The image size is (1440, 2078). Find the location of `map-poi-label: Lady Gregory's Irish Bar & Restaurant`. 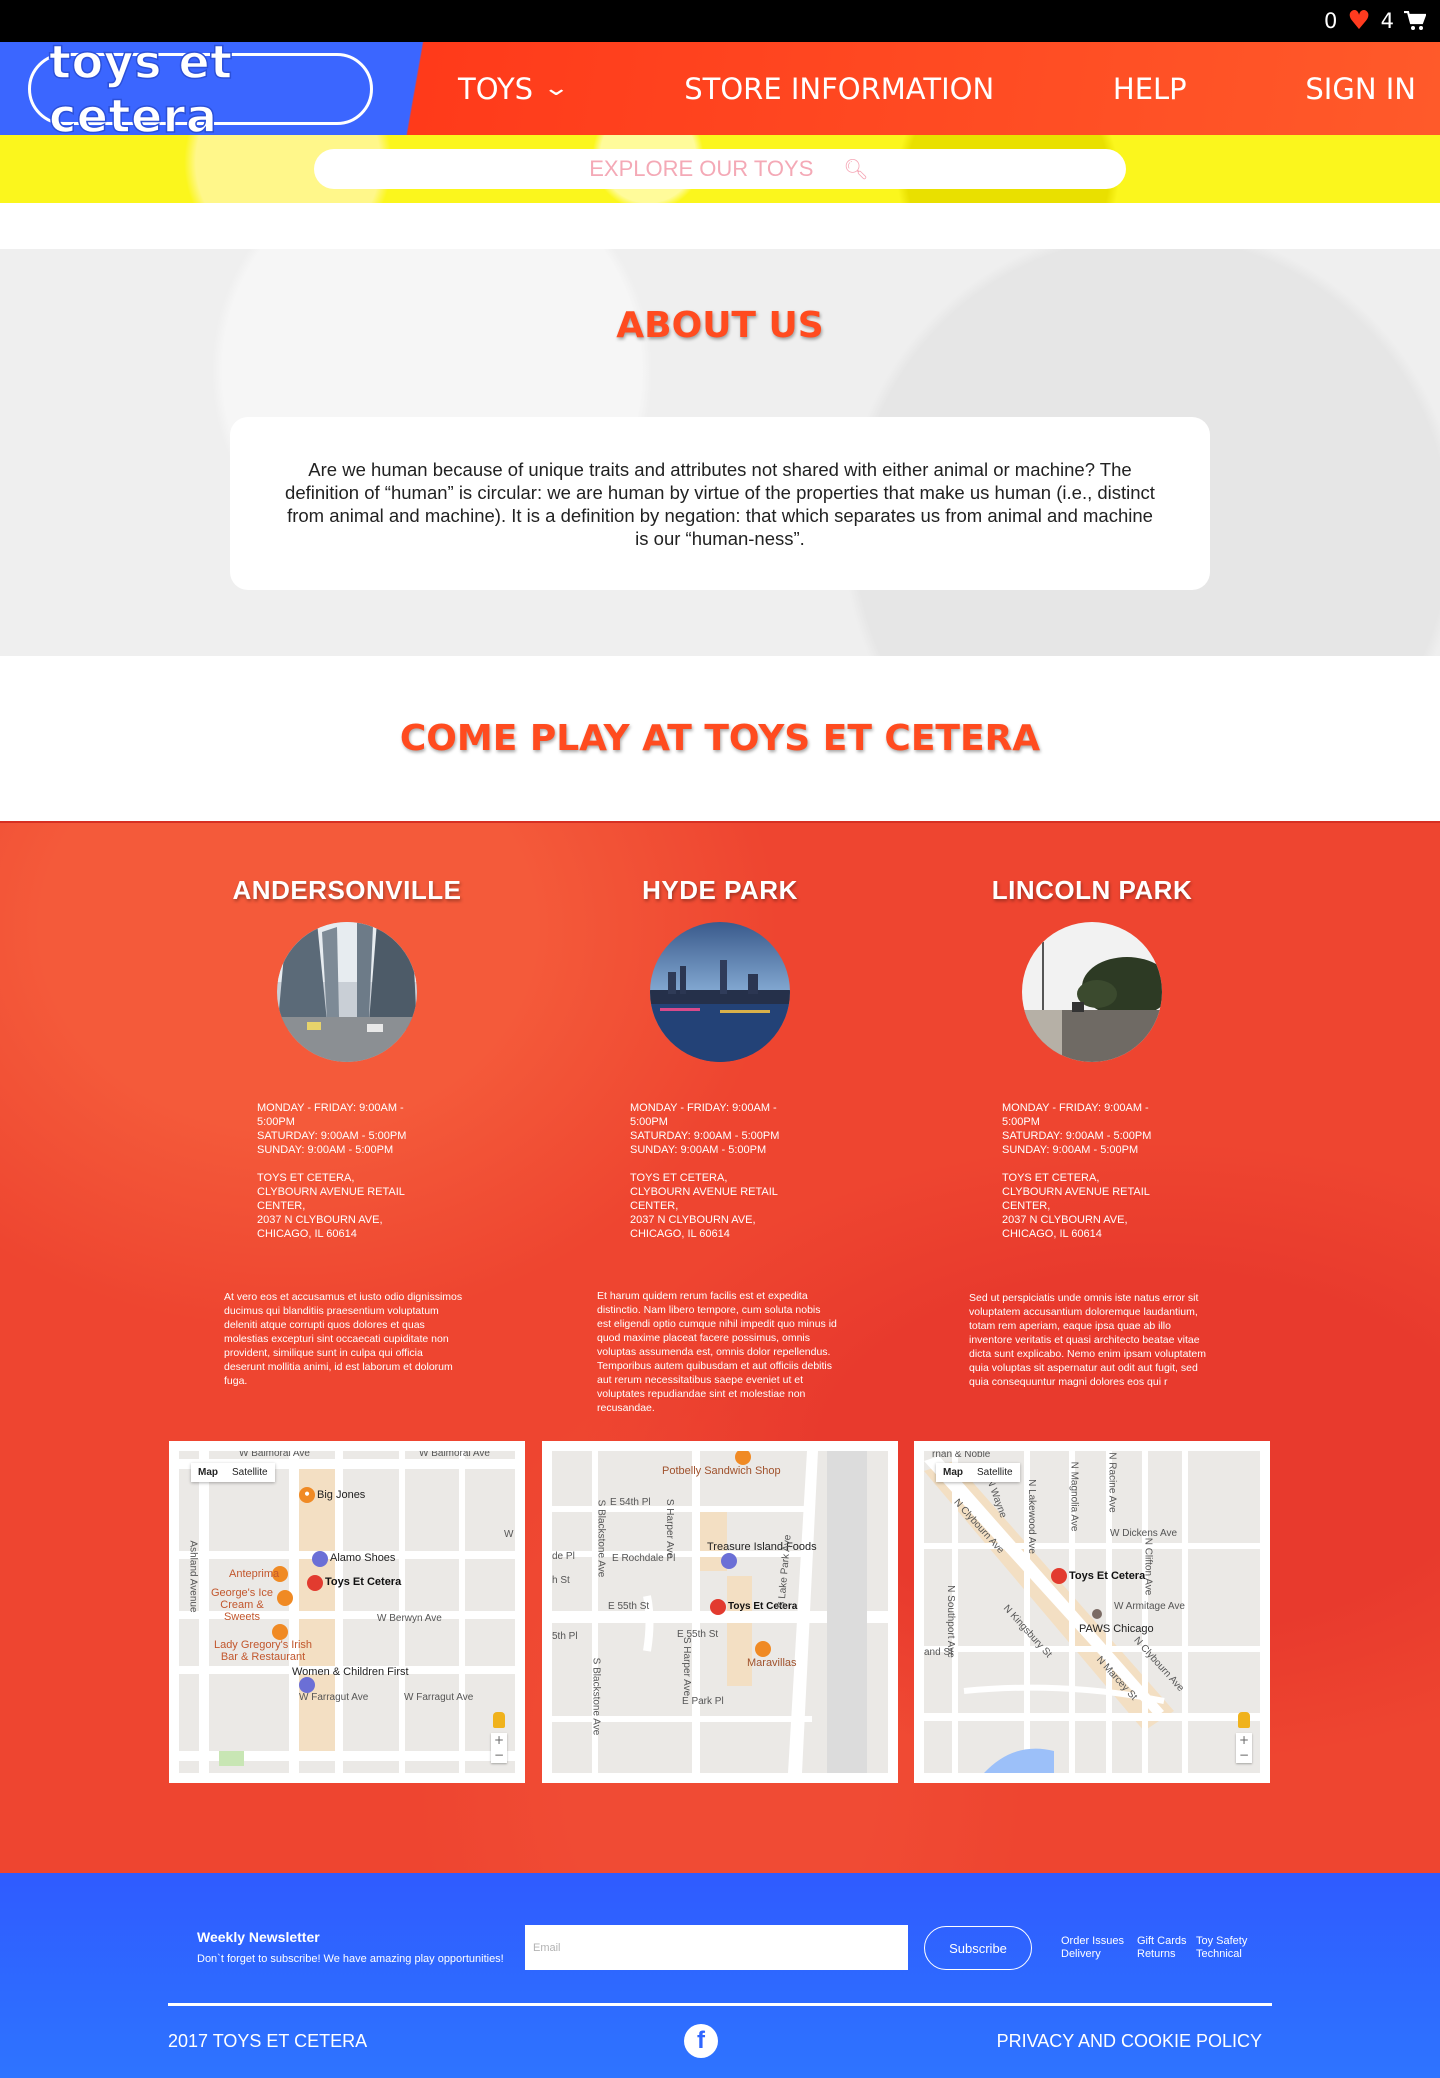

map-poi-label: Lady Gregory's Irish Bar & Restaurant is located at coordinates (263, 1651).